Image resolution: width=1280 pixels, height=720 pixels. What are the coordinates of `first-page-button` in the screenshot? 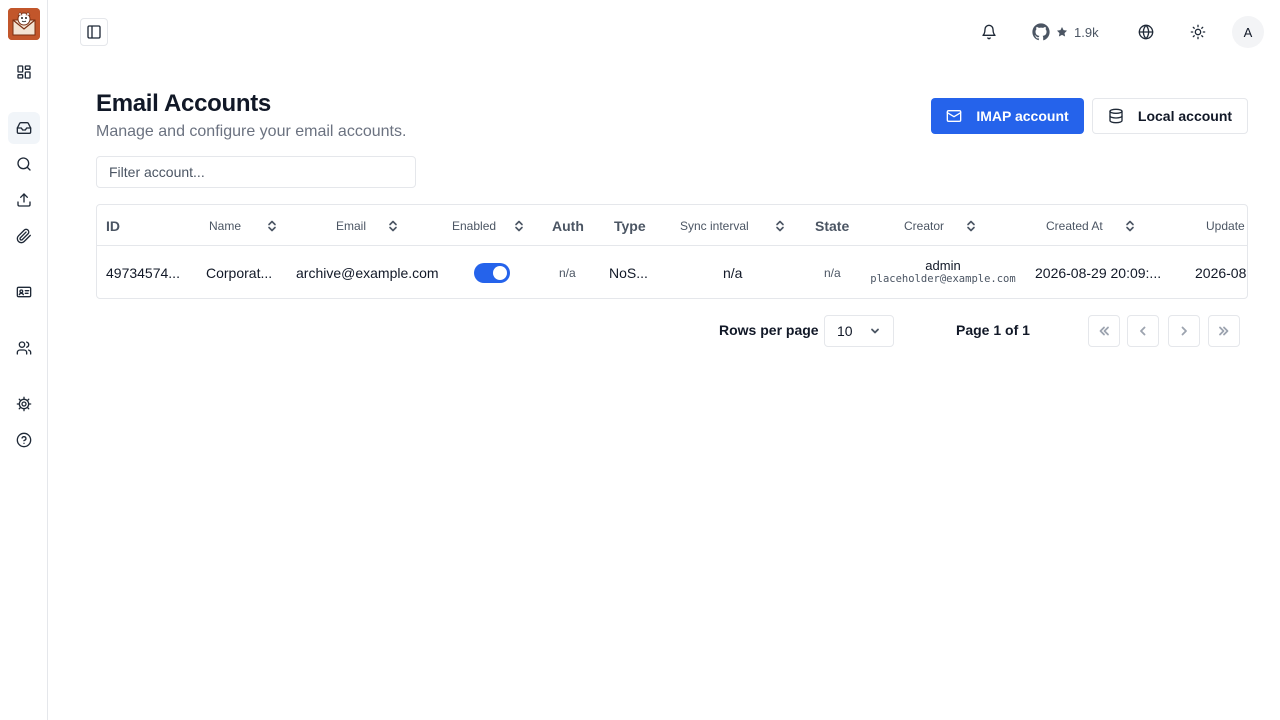 It's located at (1104, 331).